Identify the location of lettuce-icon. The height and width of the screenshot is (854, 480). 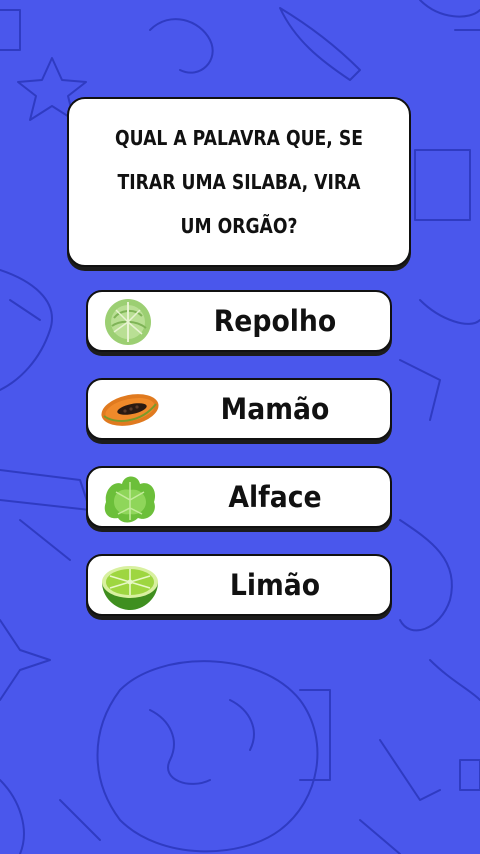
(130, 499).